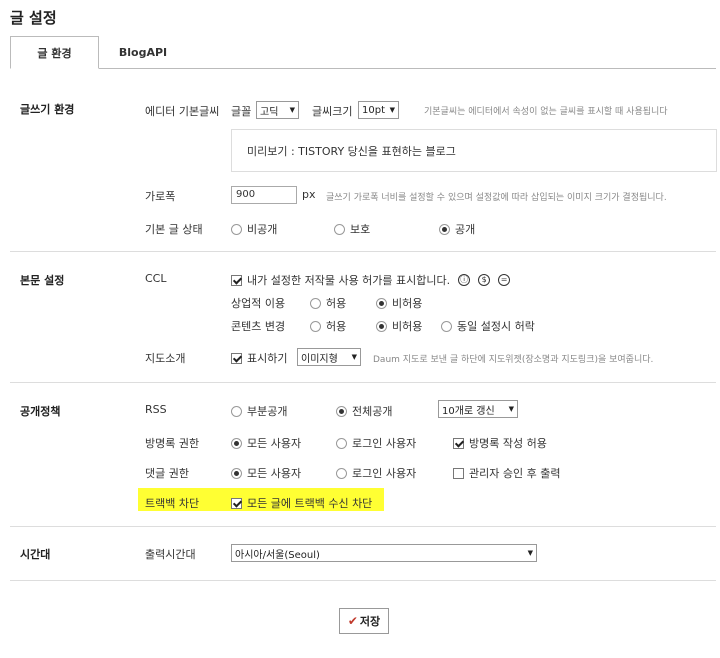  What do you see at coordinates (352, 621) in the screenshot?
I see `check-icon: ✔` at bounding box center [352, 621].